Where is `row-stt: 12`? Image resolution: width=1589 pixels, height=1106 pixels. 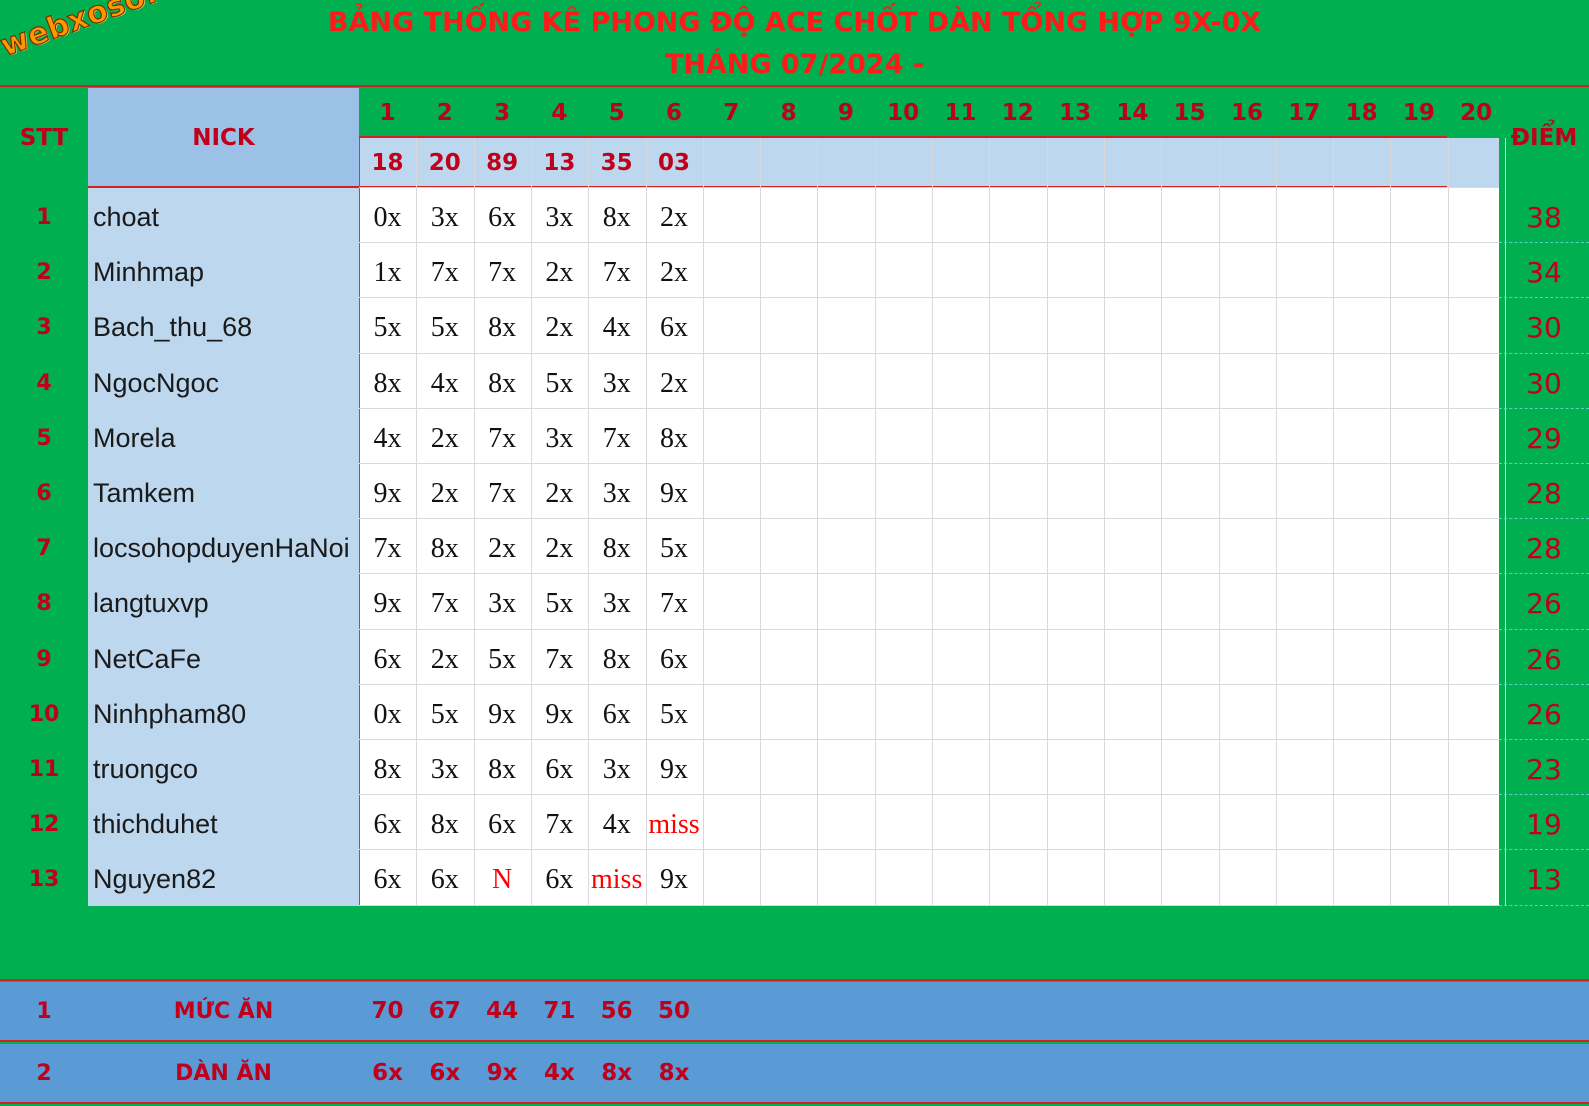 row-stt: 12 is located at coordinates (44, 824).